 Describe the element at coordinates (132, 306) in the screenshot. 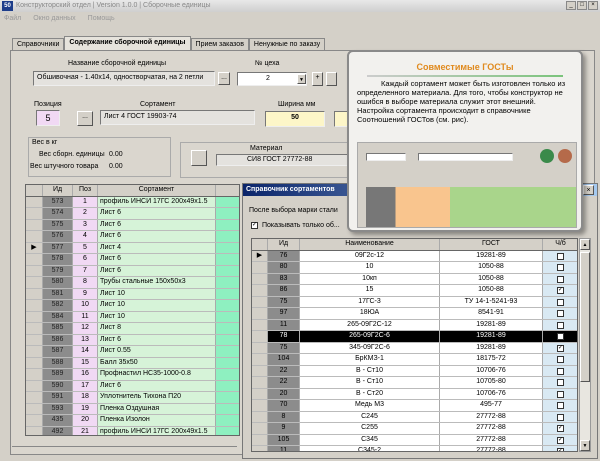

I see `table-row: 582 10 Лист 10` at that location.